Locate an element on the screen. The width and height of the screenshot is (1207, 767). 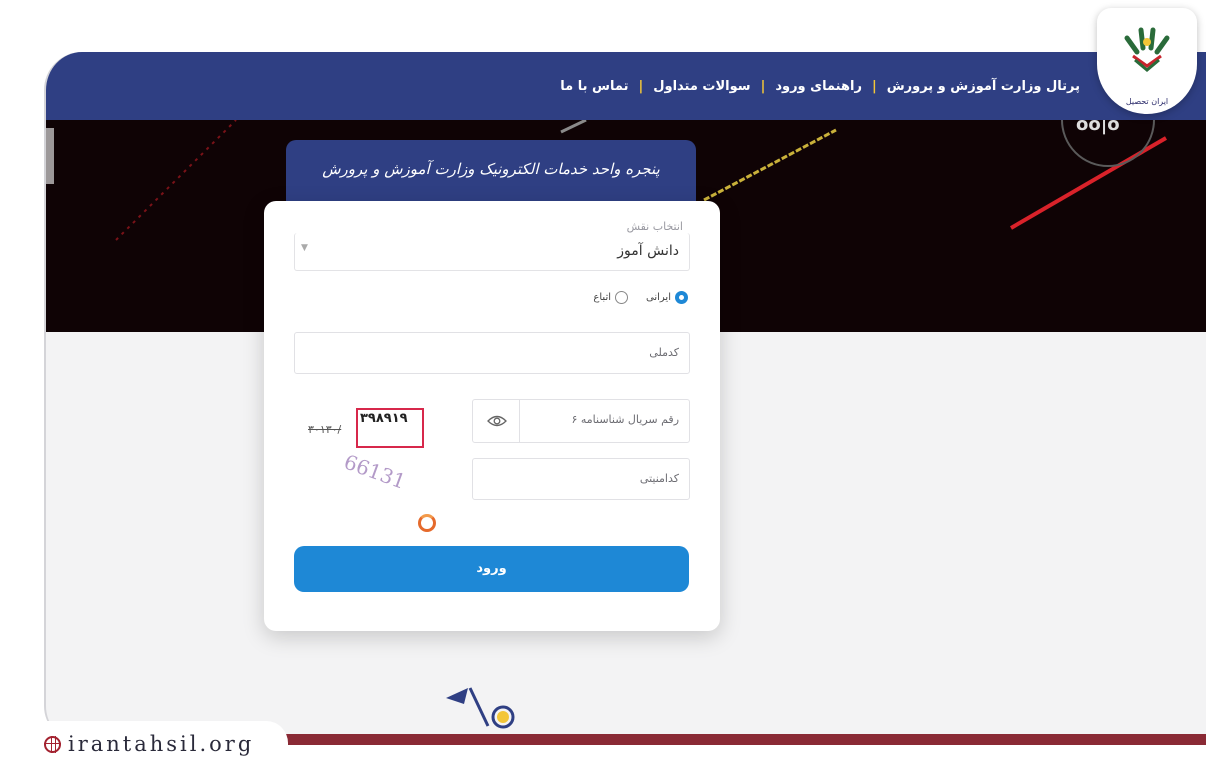
national-code-placeholder: کدملی is located at coordinates (664, 352).